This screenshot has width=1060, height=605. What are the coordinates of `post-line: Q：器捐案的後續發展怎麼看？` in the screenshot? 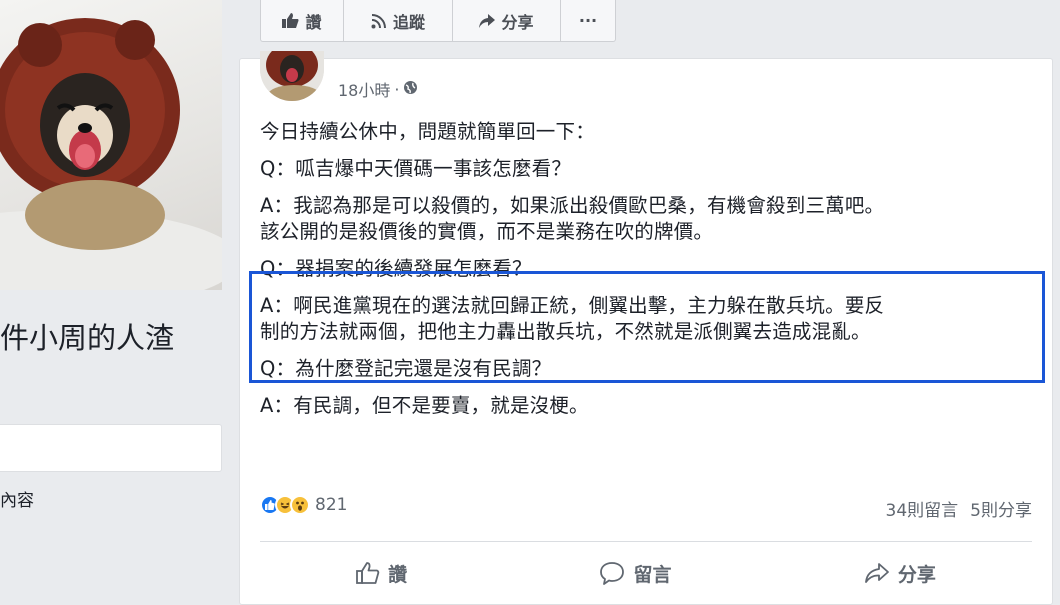 It's located at (396, 268).